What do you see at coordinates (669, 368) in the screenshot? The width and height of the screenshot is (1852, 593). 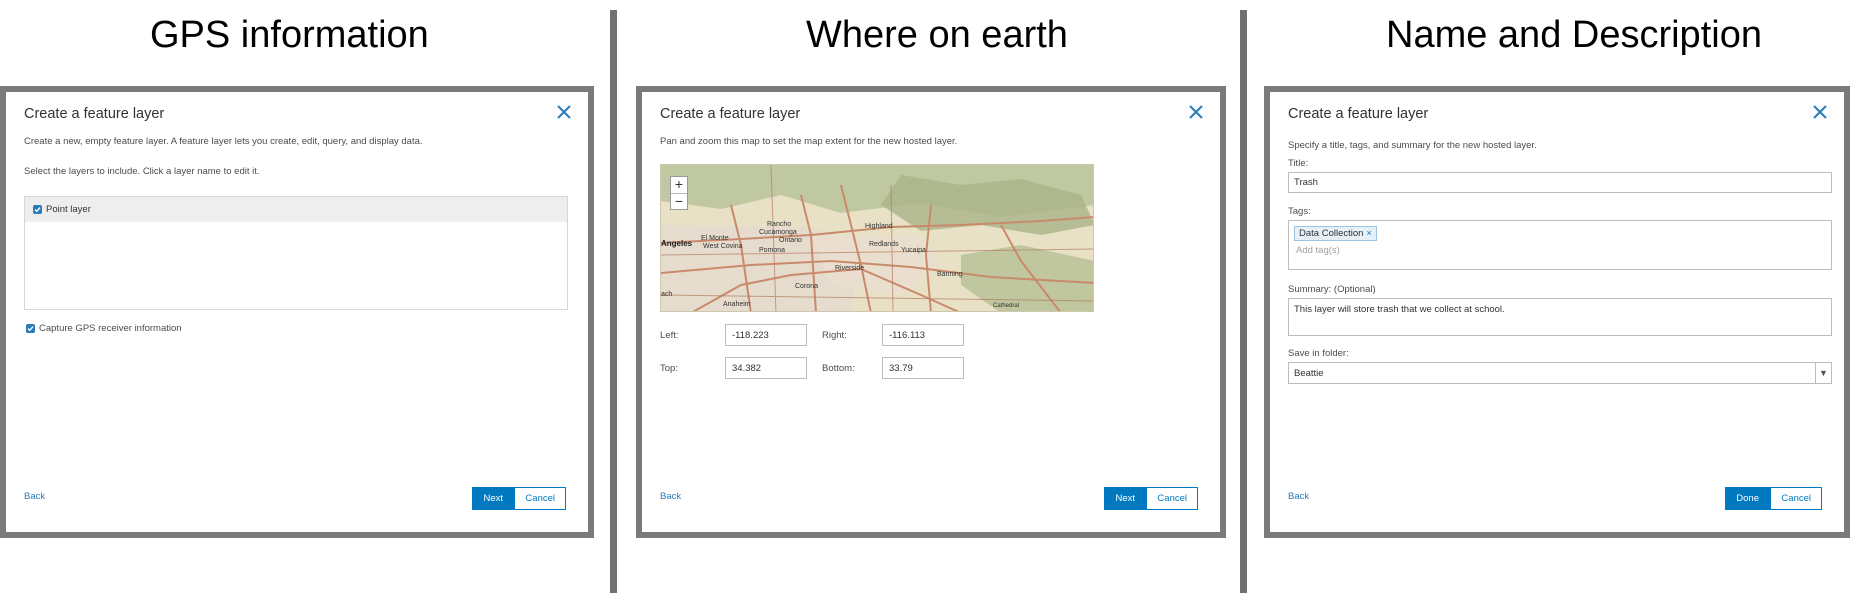 I see `top-label: Top:` at bounding box center [669, 368].